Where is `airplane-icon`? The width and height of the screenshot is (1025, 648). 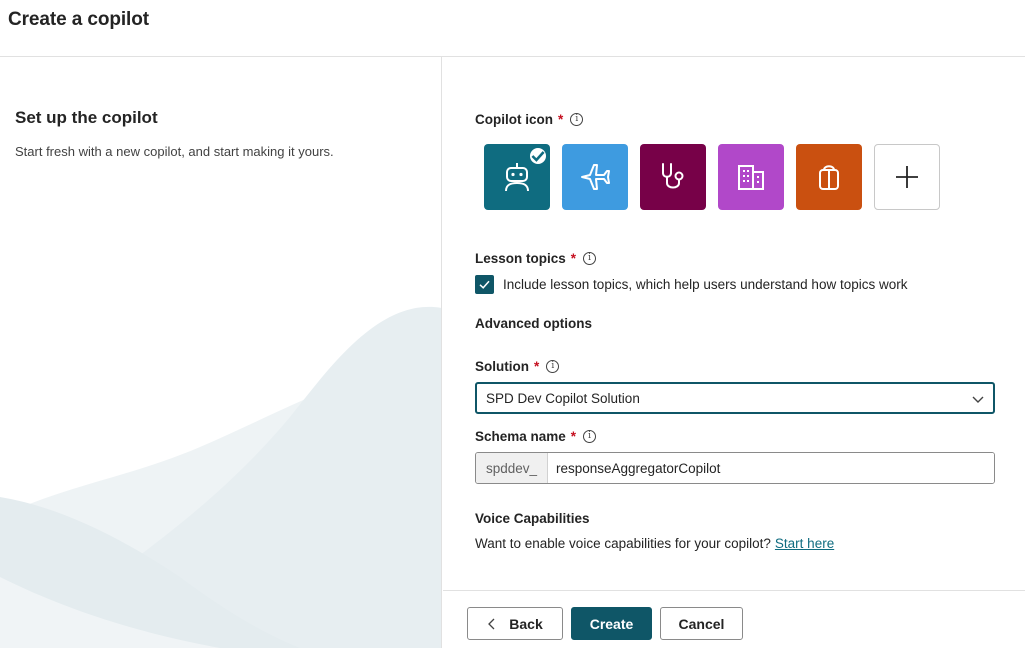 airplane-icon is located at coordinates (595, 177).